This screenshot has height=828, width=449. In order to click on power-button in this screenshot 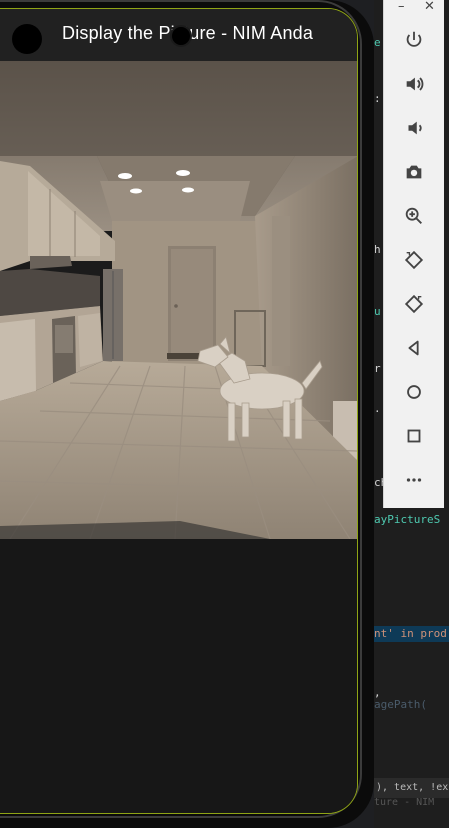, I will do `click(414, 40)`.